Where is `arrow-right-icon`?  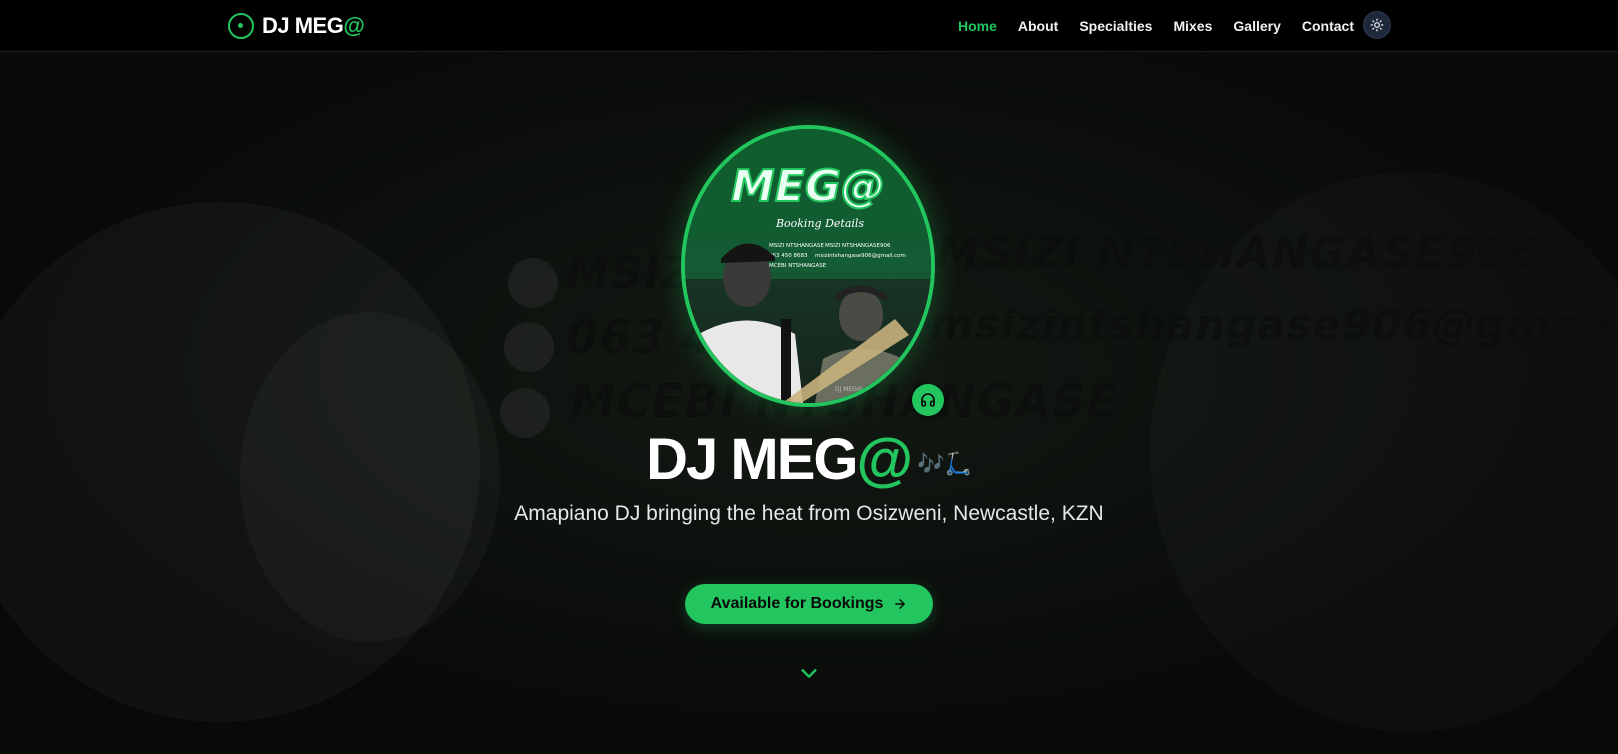 arrow-right-icon is located at coordinates (900, 604).